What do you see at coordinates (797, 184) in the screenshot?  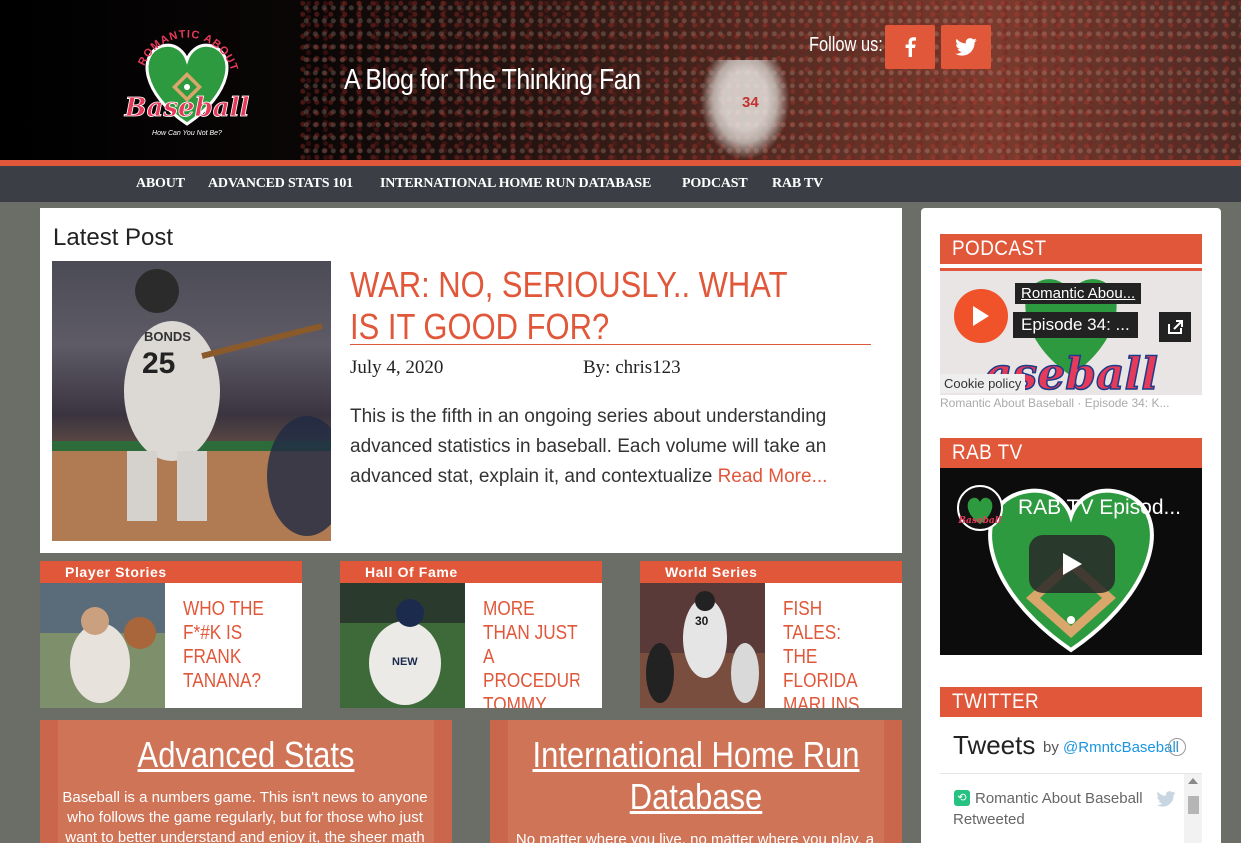 I see `nav-item-rab-tv: RAB TV` at bounding box center [797, 184].